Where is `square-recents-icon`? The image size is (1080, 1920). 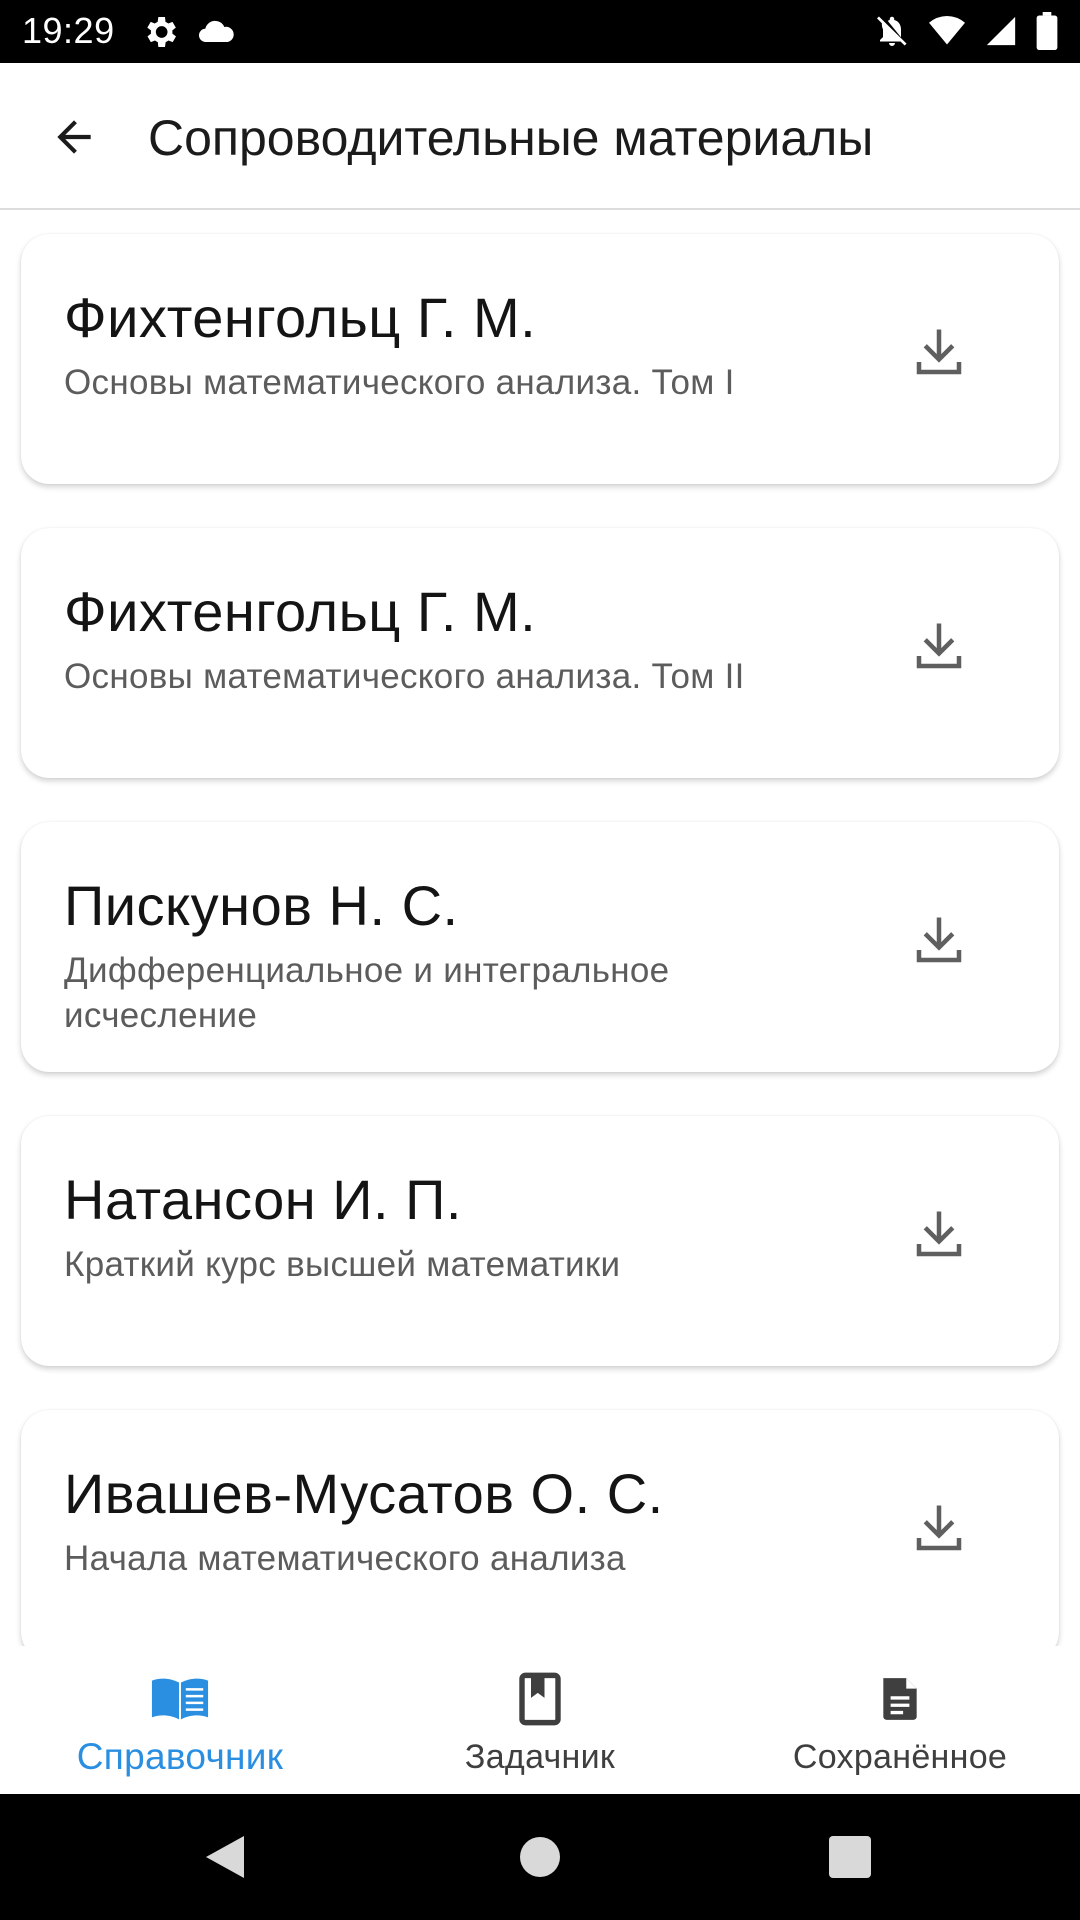 square-recents-icon is located at coordinates (850, 1857).